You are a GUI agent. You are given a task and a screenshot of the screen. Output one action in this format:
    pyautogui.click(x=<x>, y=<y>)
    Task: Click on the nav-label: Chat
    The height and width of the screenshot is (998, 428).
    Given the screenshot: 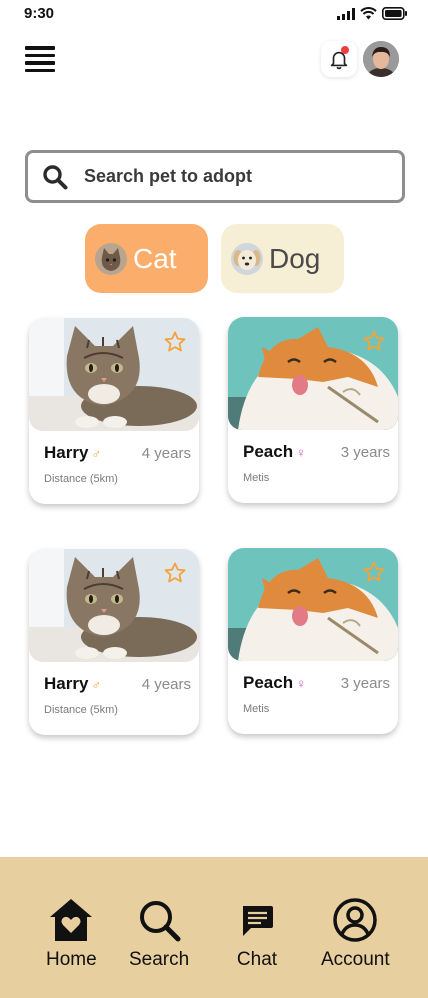 What is the action you would take?
    pyautogui.click(x=257, y=959)
    